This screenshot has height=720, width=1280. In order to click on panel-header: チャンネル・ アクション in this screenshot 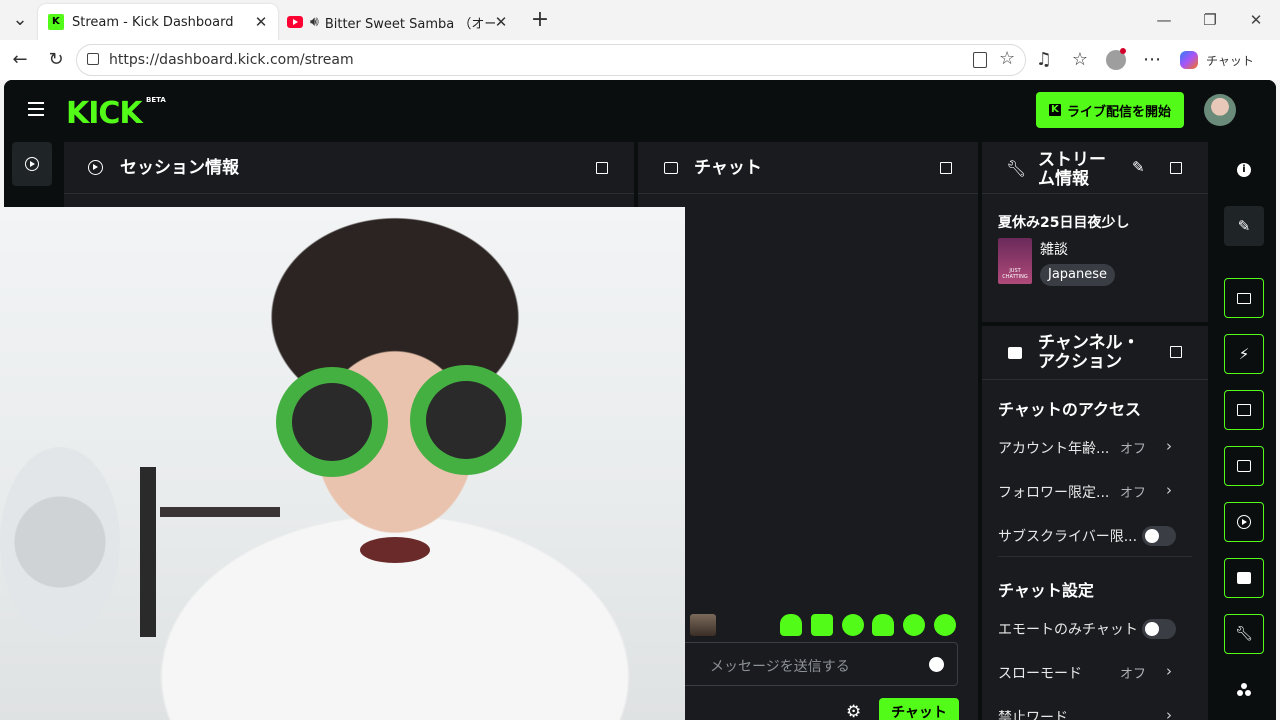, I will do `click(1095, 353)`.